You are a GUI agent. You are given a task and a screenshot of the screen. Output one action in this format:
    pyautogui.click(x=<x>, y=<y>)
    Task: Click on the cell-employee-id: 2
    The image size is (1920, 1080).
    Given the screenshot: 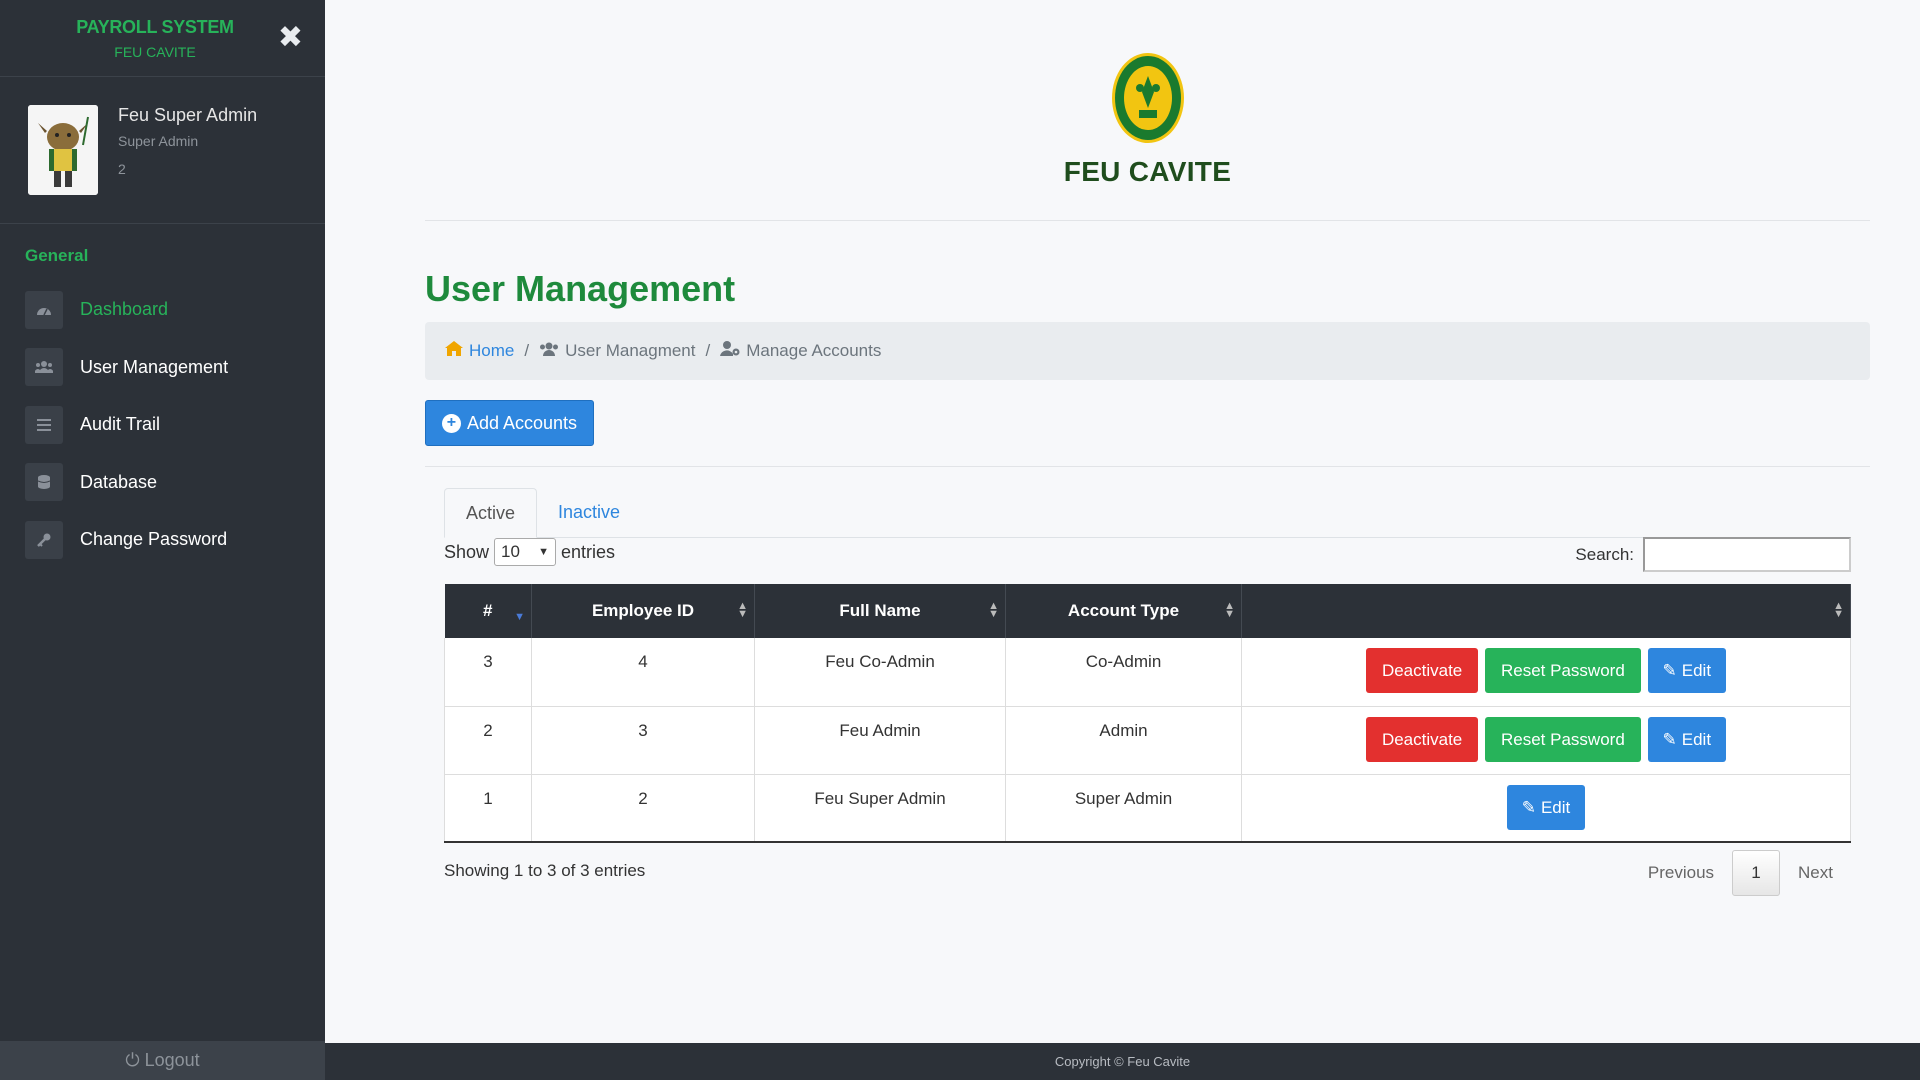 What is the action you would take?
    pyautogui.click(x=643, y=808)
    